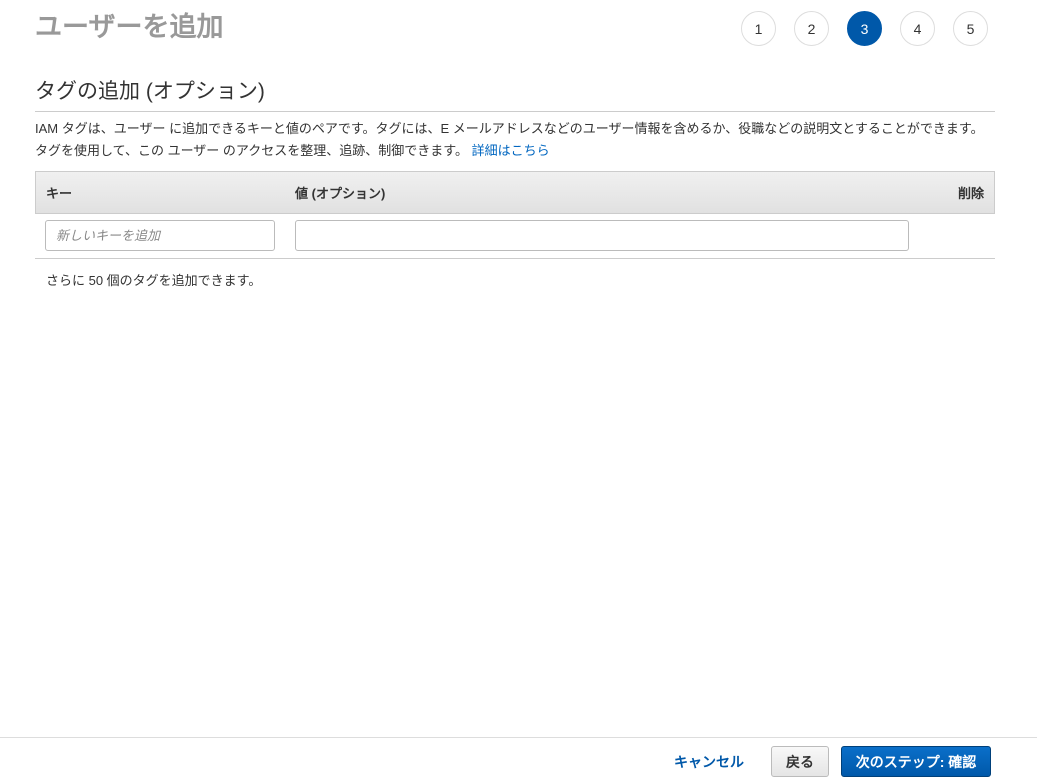  What do you see at coordinates (515, 192) in the screenshot?
I see `table-header: キー 値 (オプション) 削除` at bounding box center [515, 192].